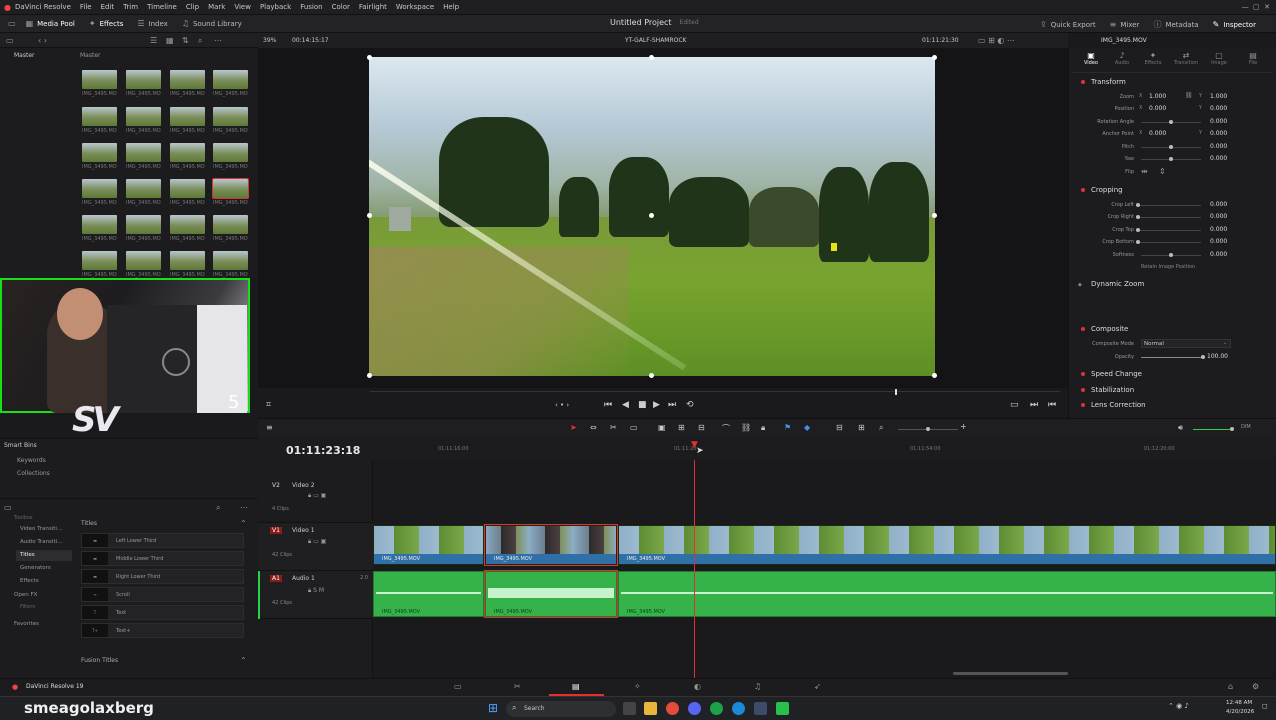 This screenshot has height=720, width=1276. I want to click on rotation-field: 0.000, so click(1218, 121).